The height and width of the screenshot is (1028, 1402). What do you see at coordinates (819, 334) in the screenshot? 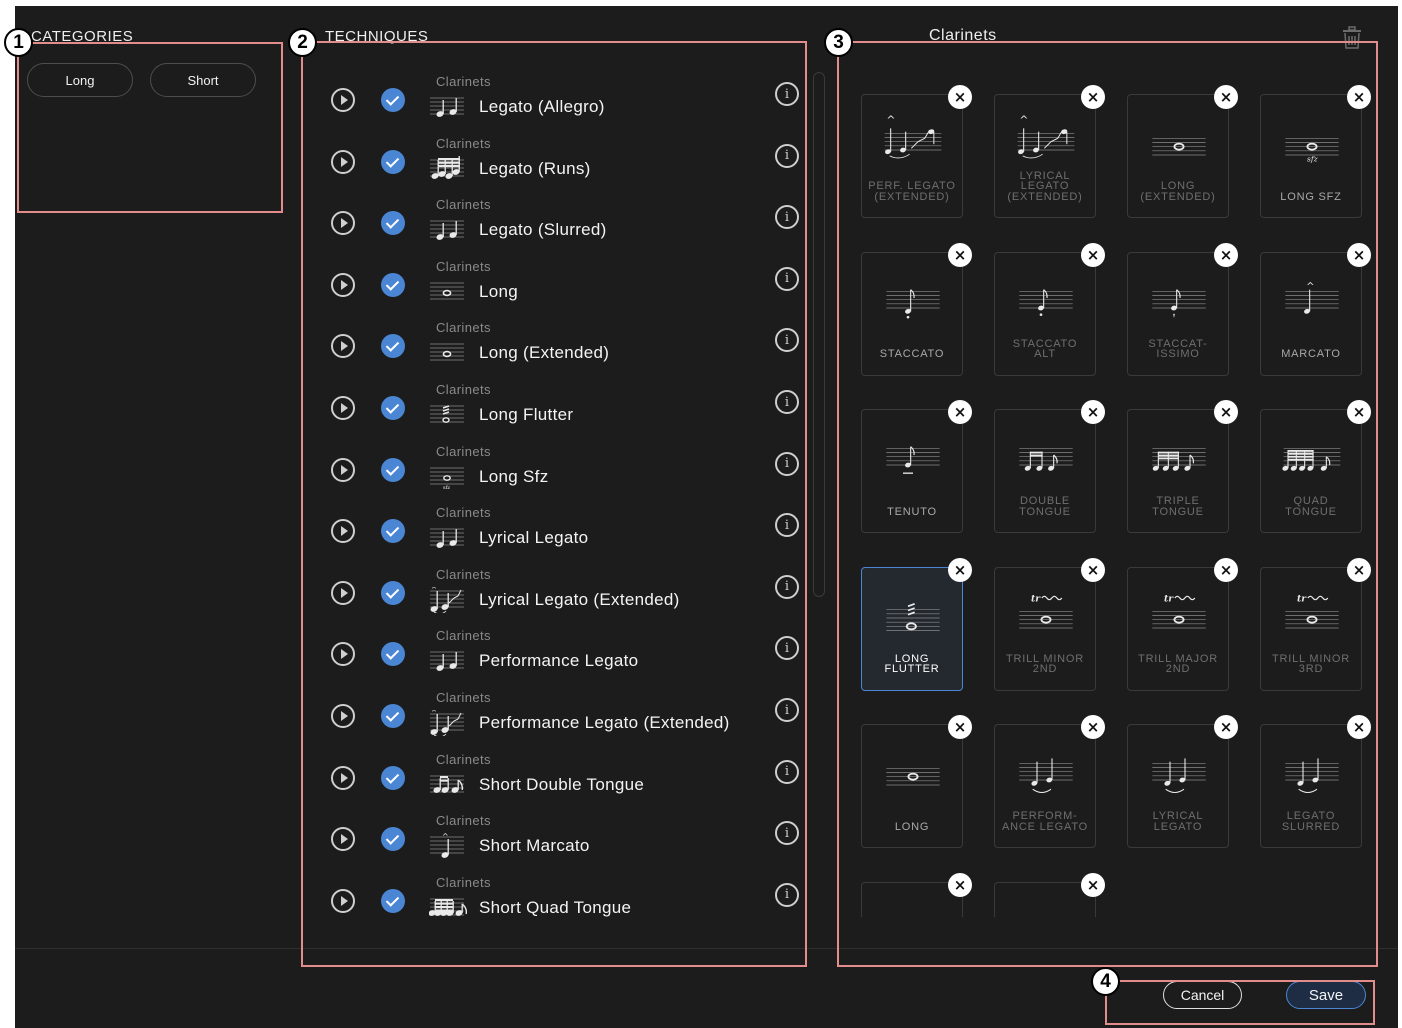
I see `techniques-scrollbar` at bounding box center [819, 334].